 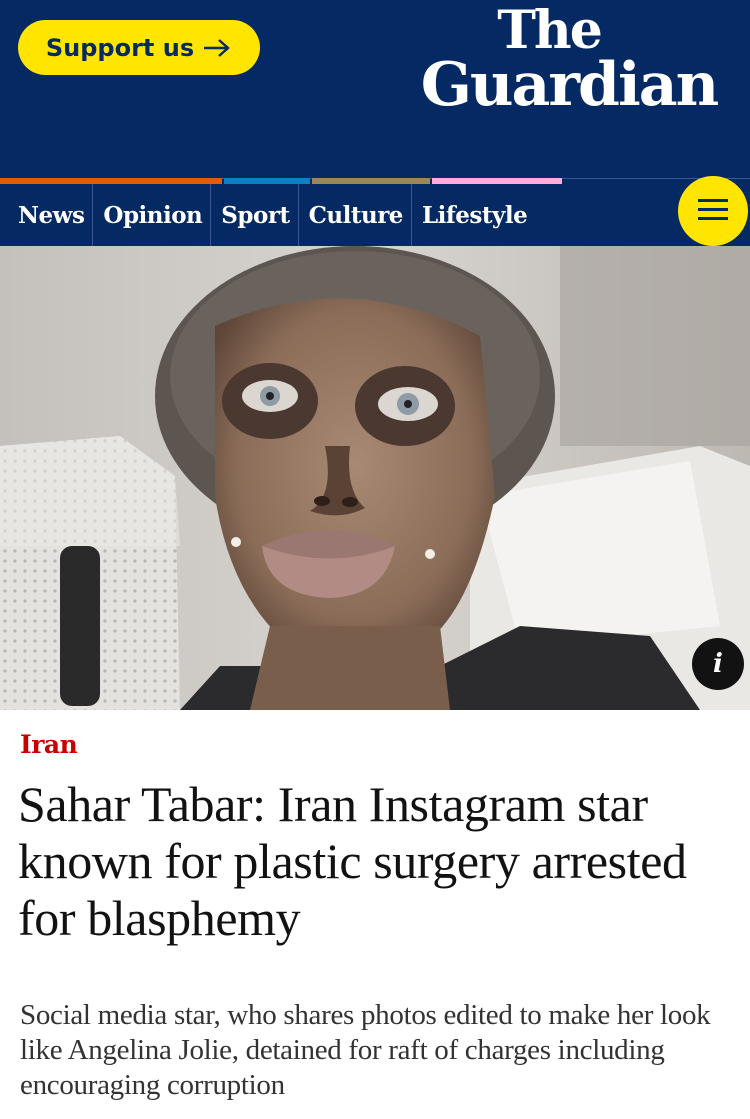 I want to click on nav-item-news: News, so click(x=47, y=215).